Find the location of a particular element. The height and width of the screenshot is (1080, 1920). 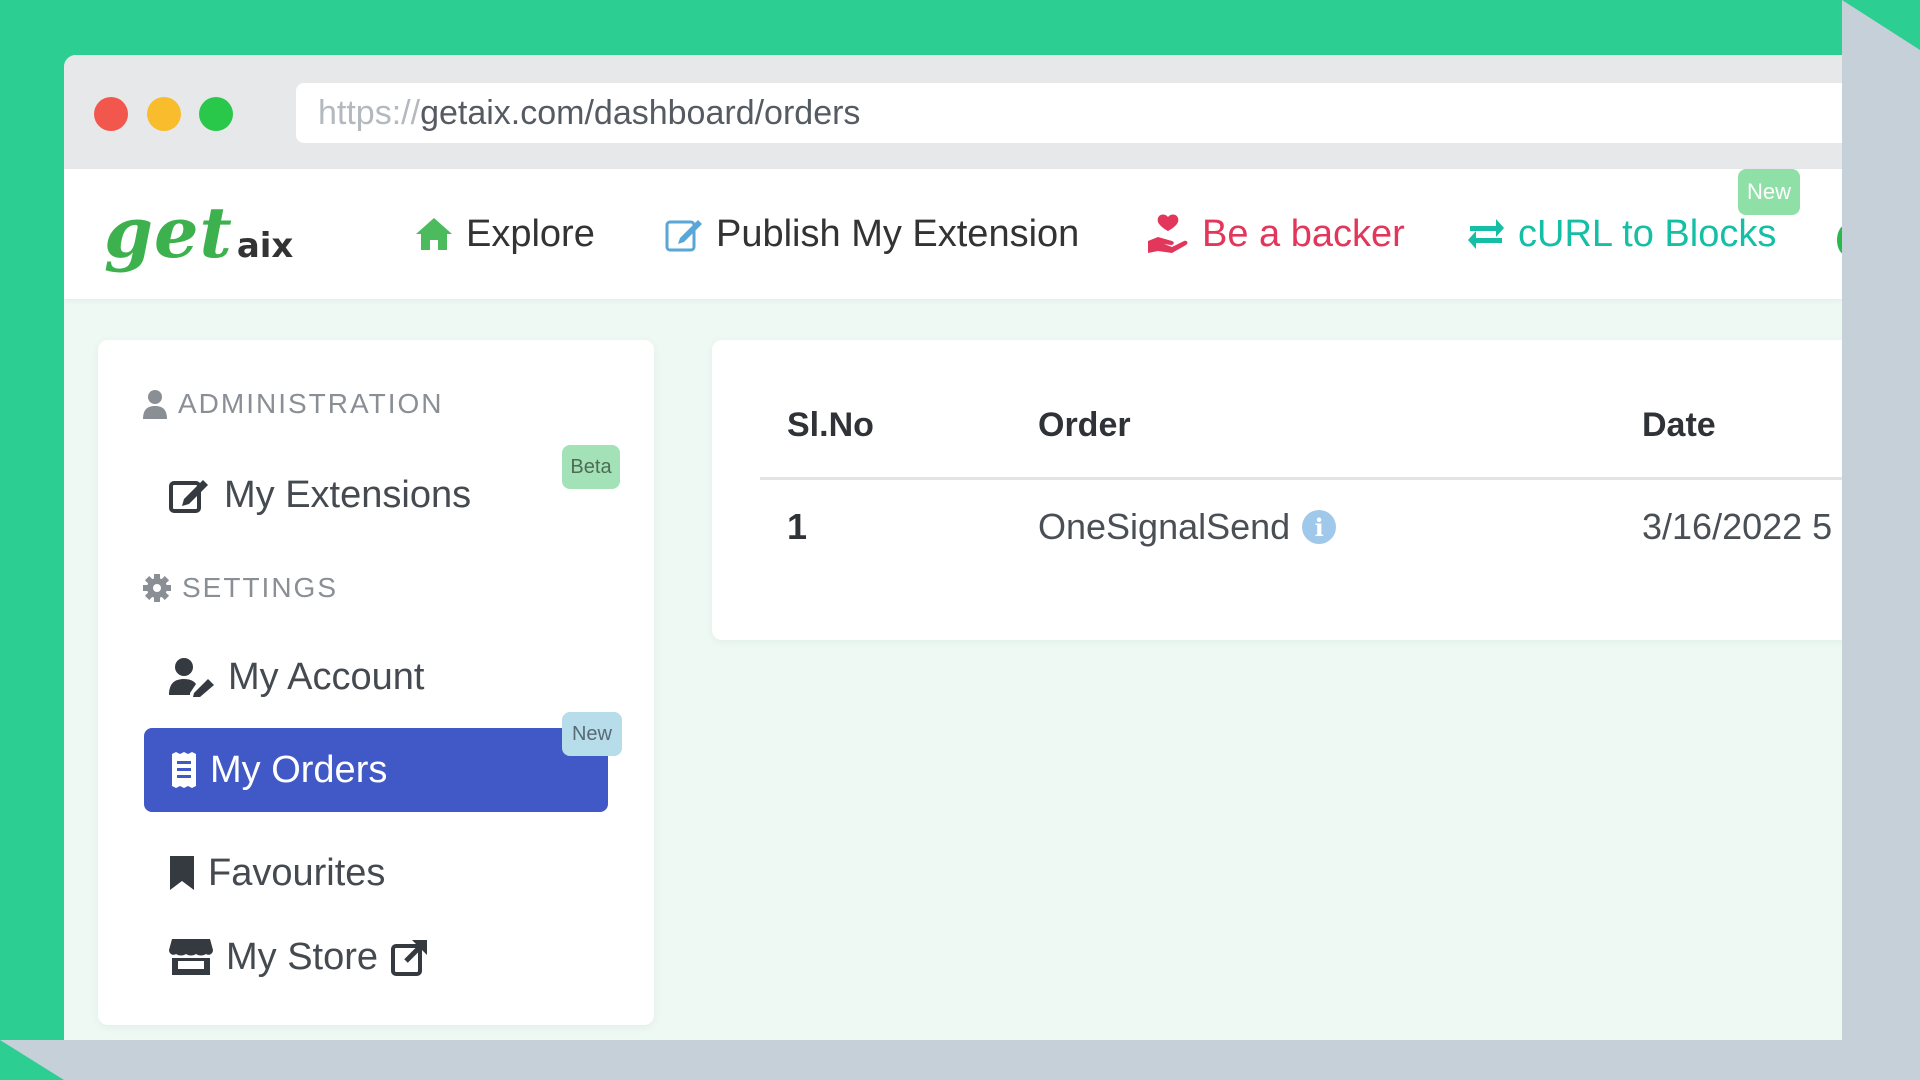

nav-next-icon is located at coordinates (1839, 240).